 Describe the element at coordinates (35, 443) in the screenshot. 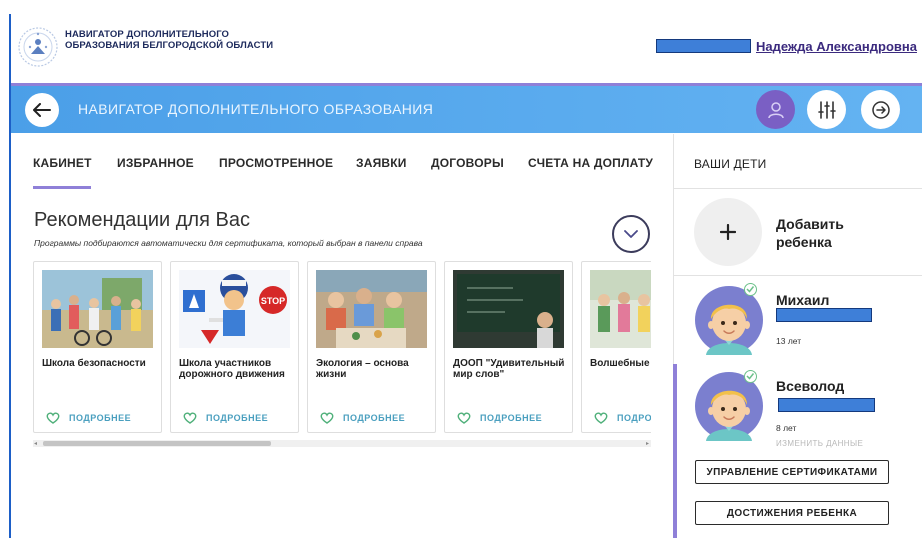

I see `scroll-left-arrow: ◂` at that location.